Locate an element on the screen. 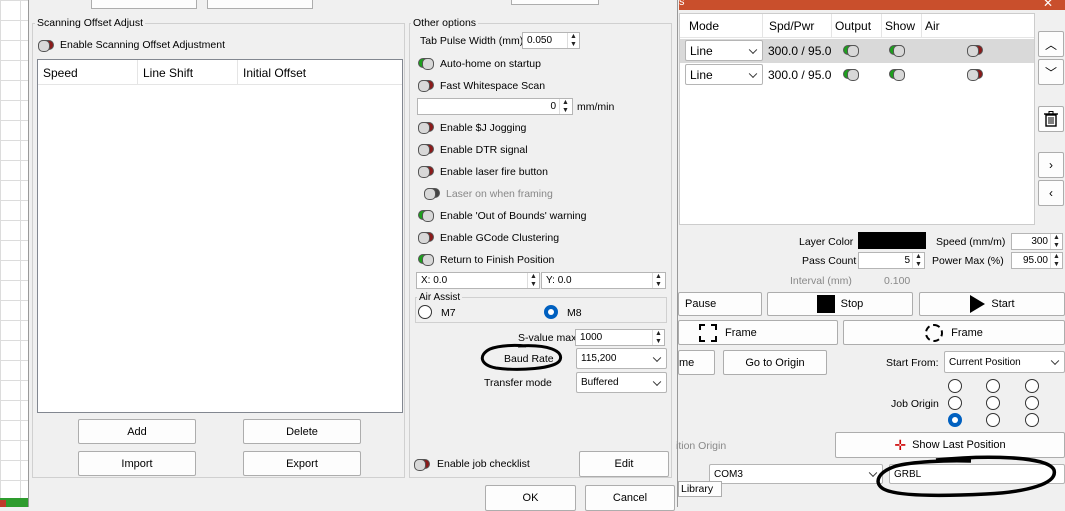 This screenshot has width=1065, height=511. fast-whitespace-spinner: ▲ ▼ is located at coordinates (565, 106).